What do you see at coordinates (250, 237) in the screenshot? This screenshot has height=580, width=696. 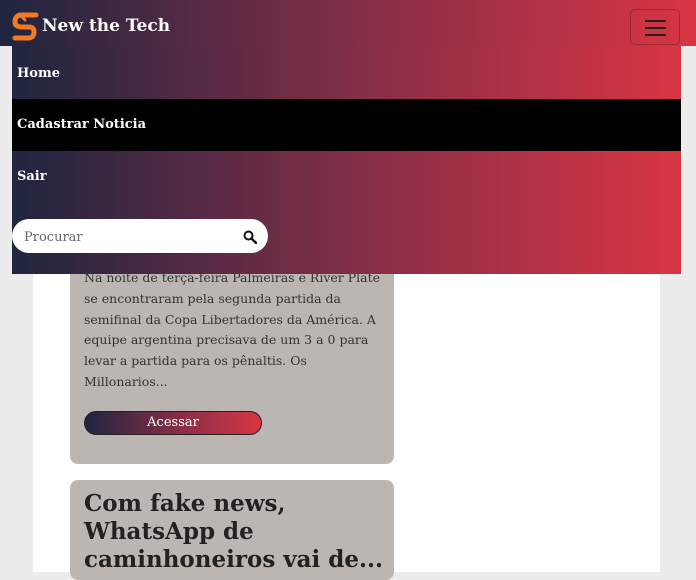 I see `search-icon` at bounding box center [250, 237].